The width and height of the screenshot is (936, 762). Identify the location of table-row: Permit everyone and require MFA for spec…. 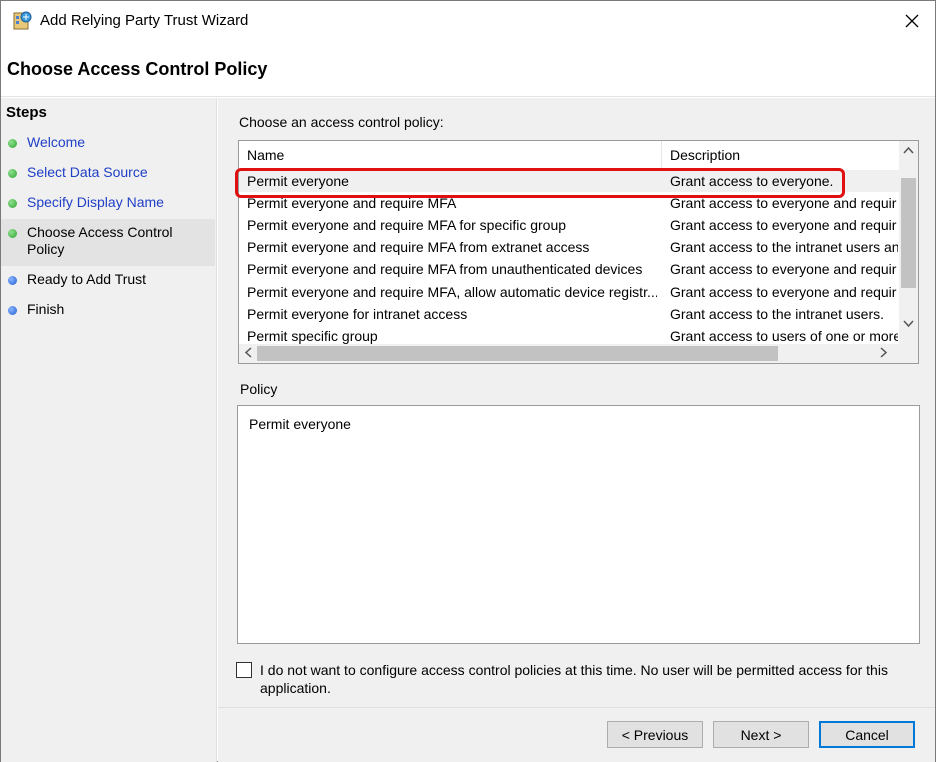
(569, 225).